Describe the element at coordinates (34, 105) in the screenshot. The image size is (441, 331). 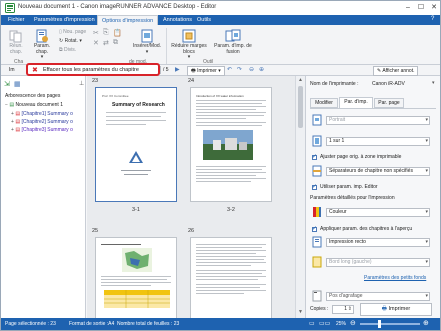
I see `tree-item-document: − ▤ Nouveau document 1` at that location.